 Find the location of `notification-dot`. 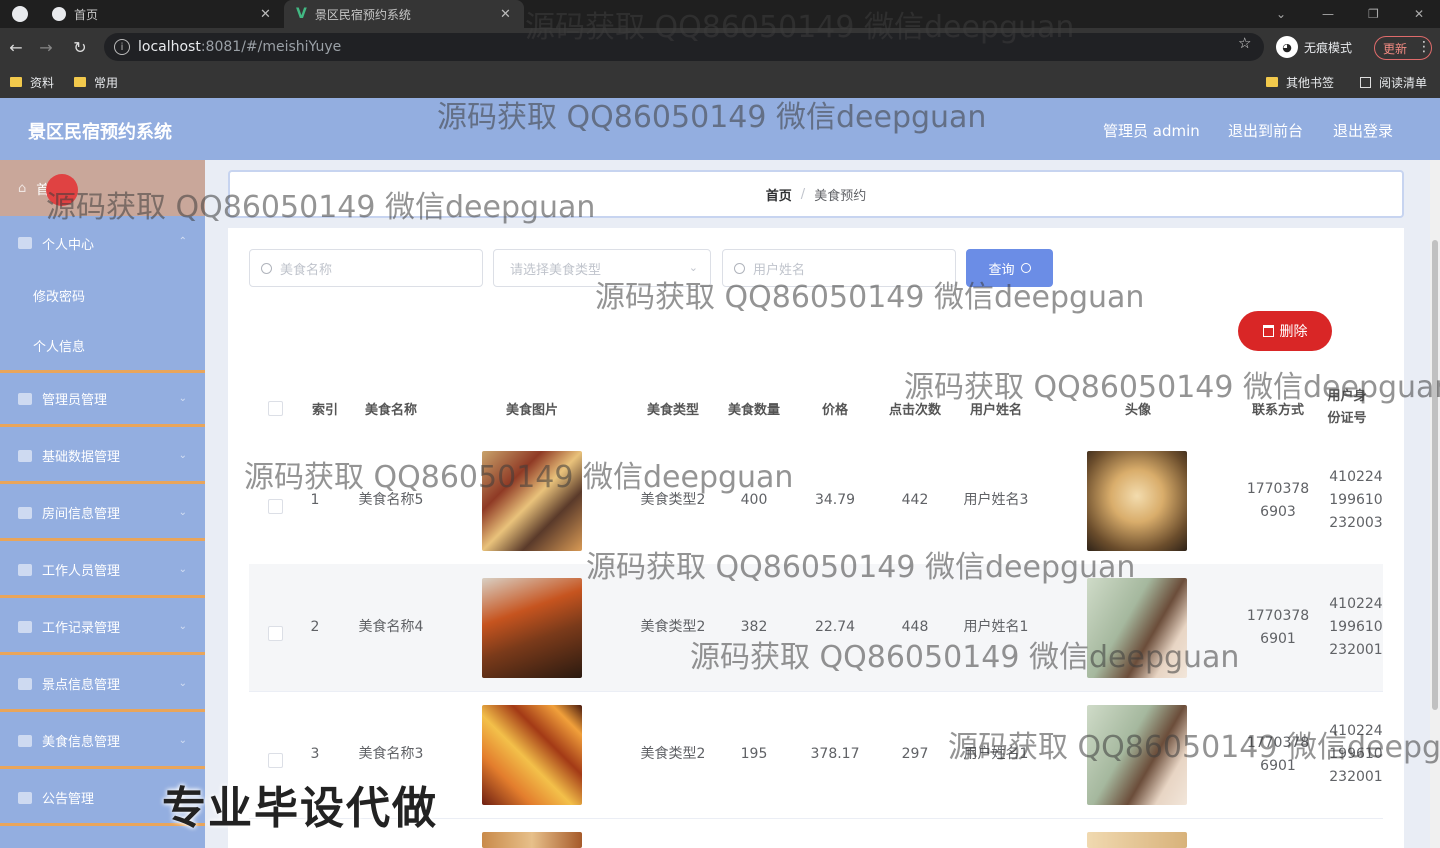

notification-dot is located at coordinates (62, 190).